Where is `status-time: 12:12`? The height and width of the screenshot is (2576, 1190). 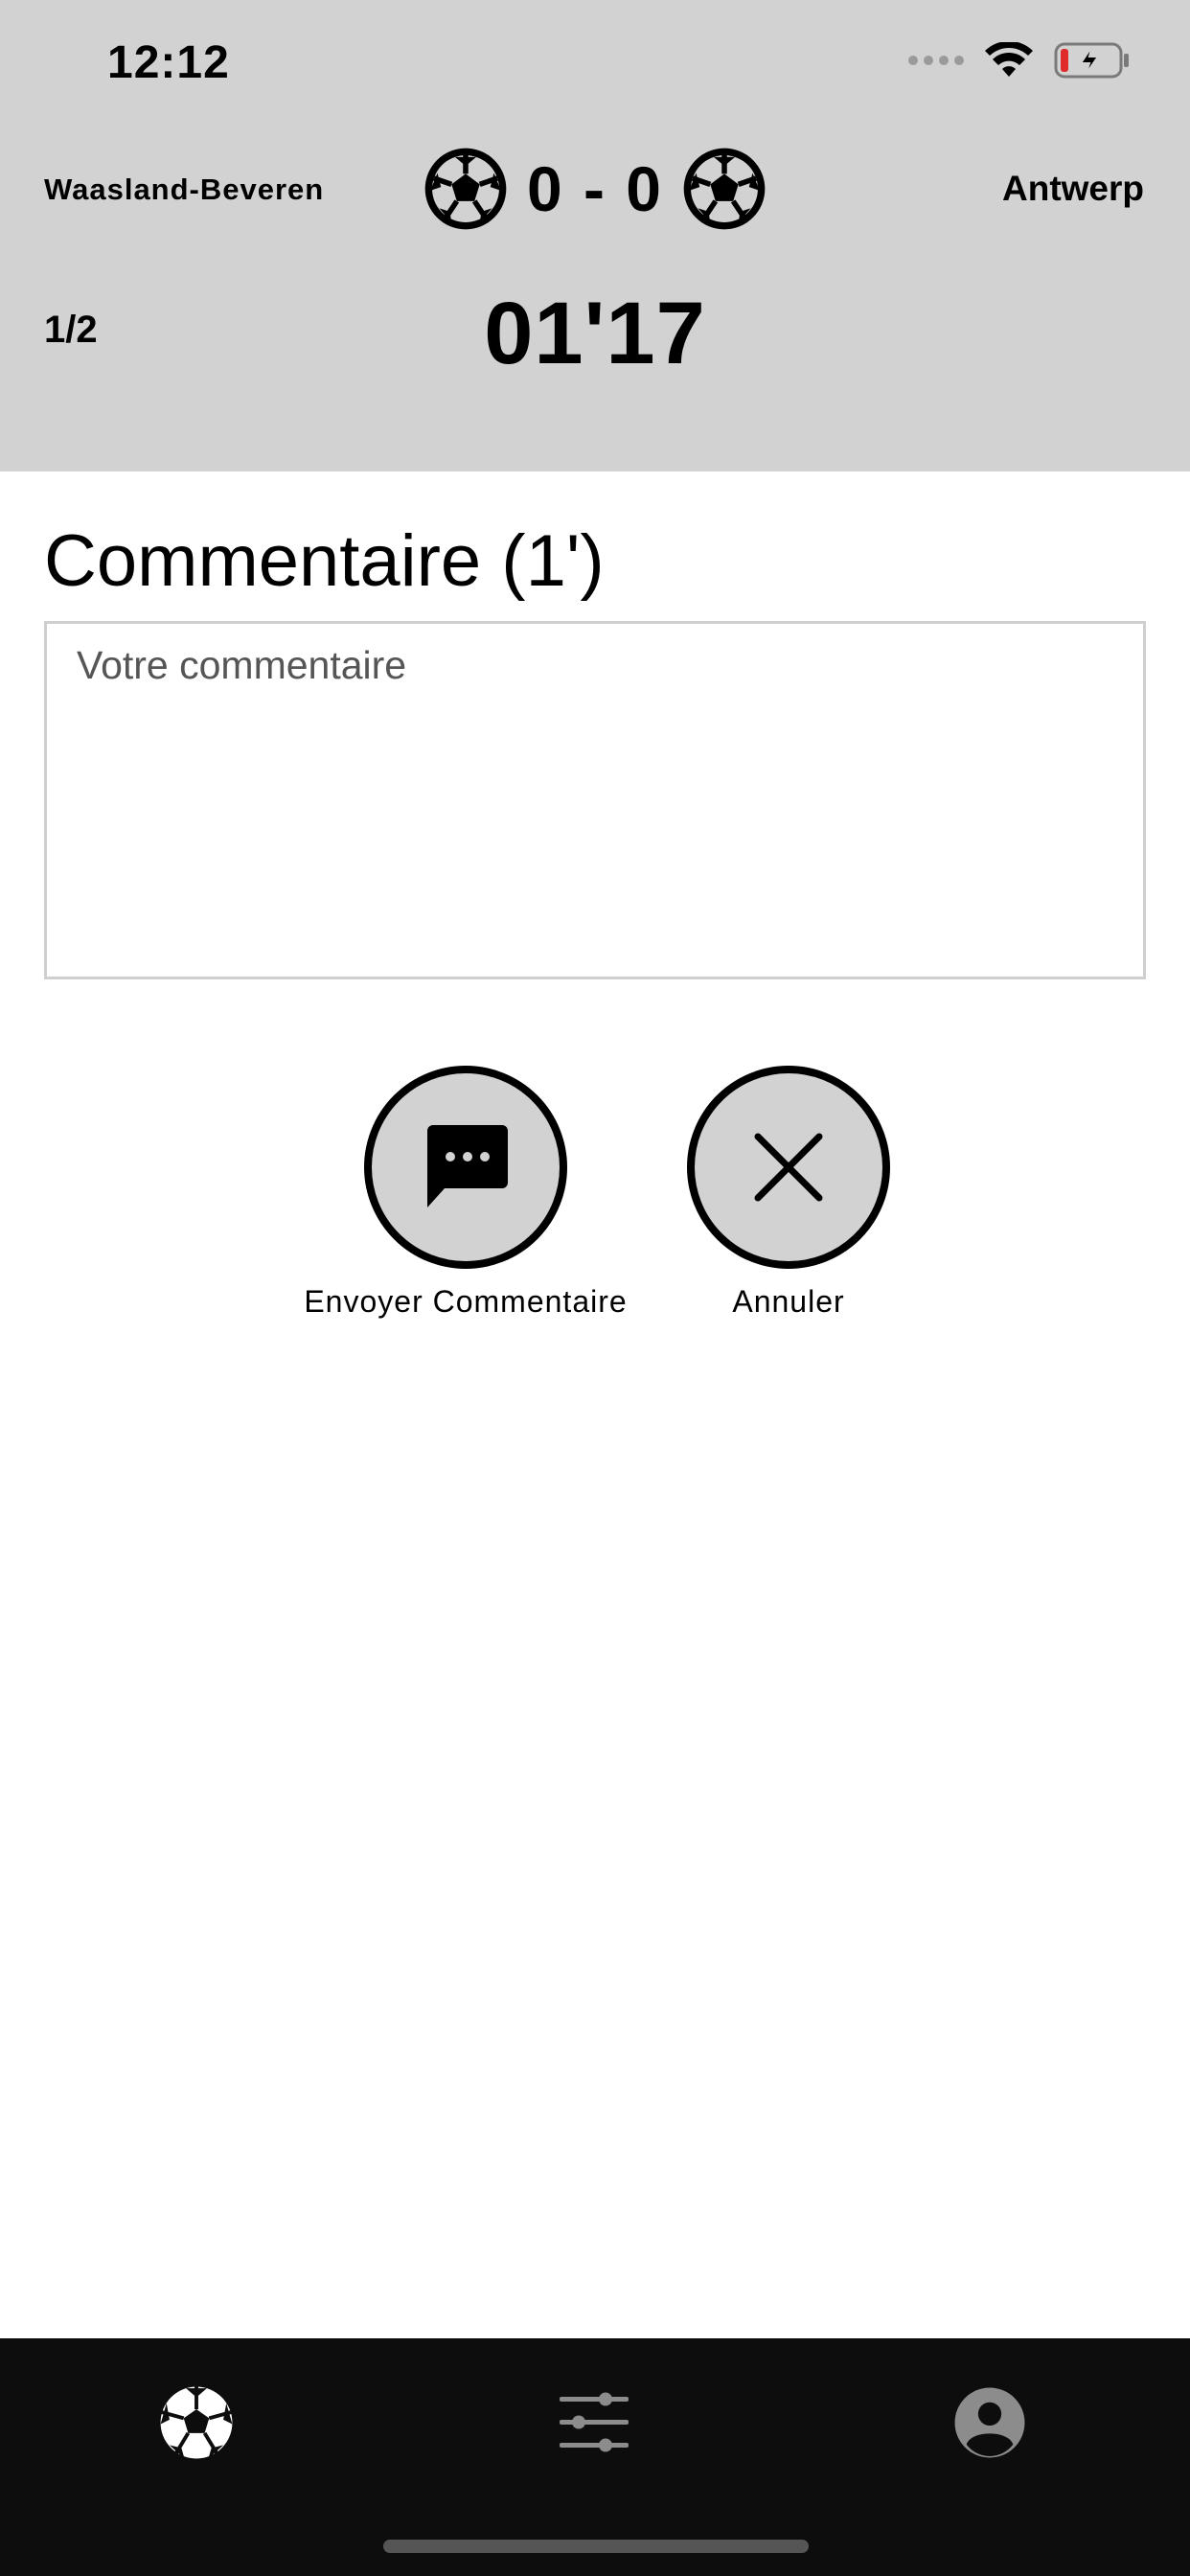 status-time: 12:12 is located at coordinates (168, 63).